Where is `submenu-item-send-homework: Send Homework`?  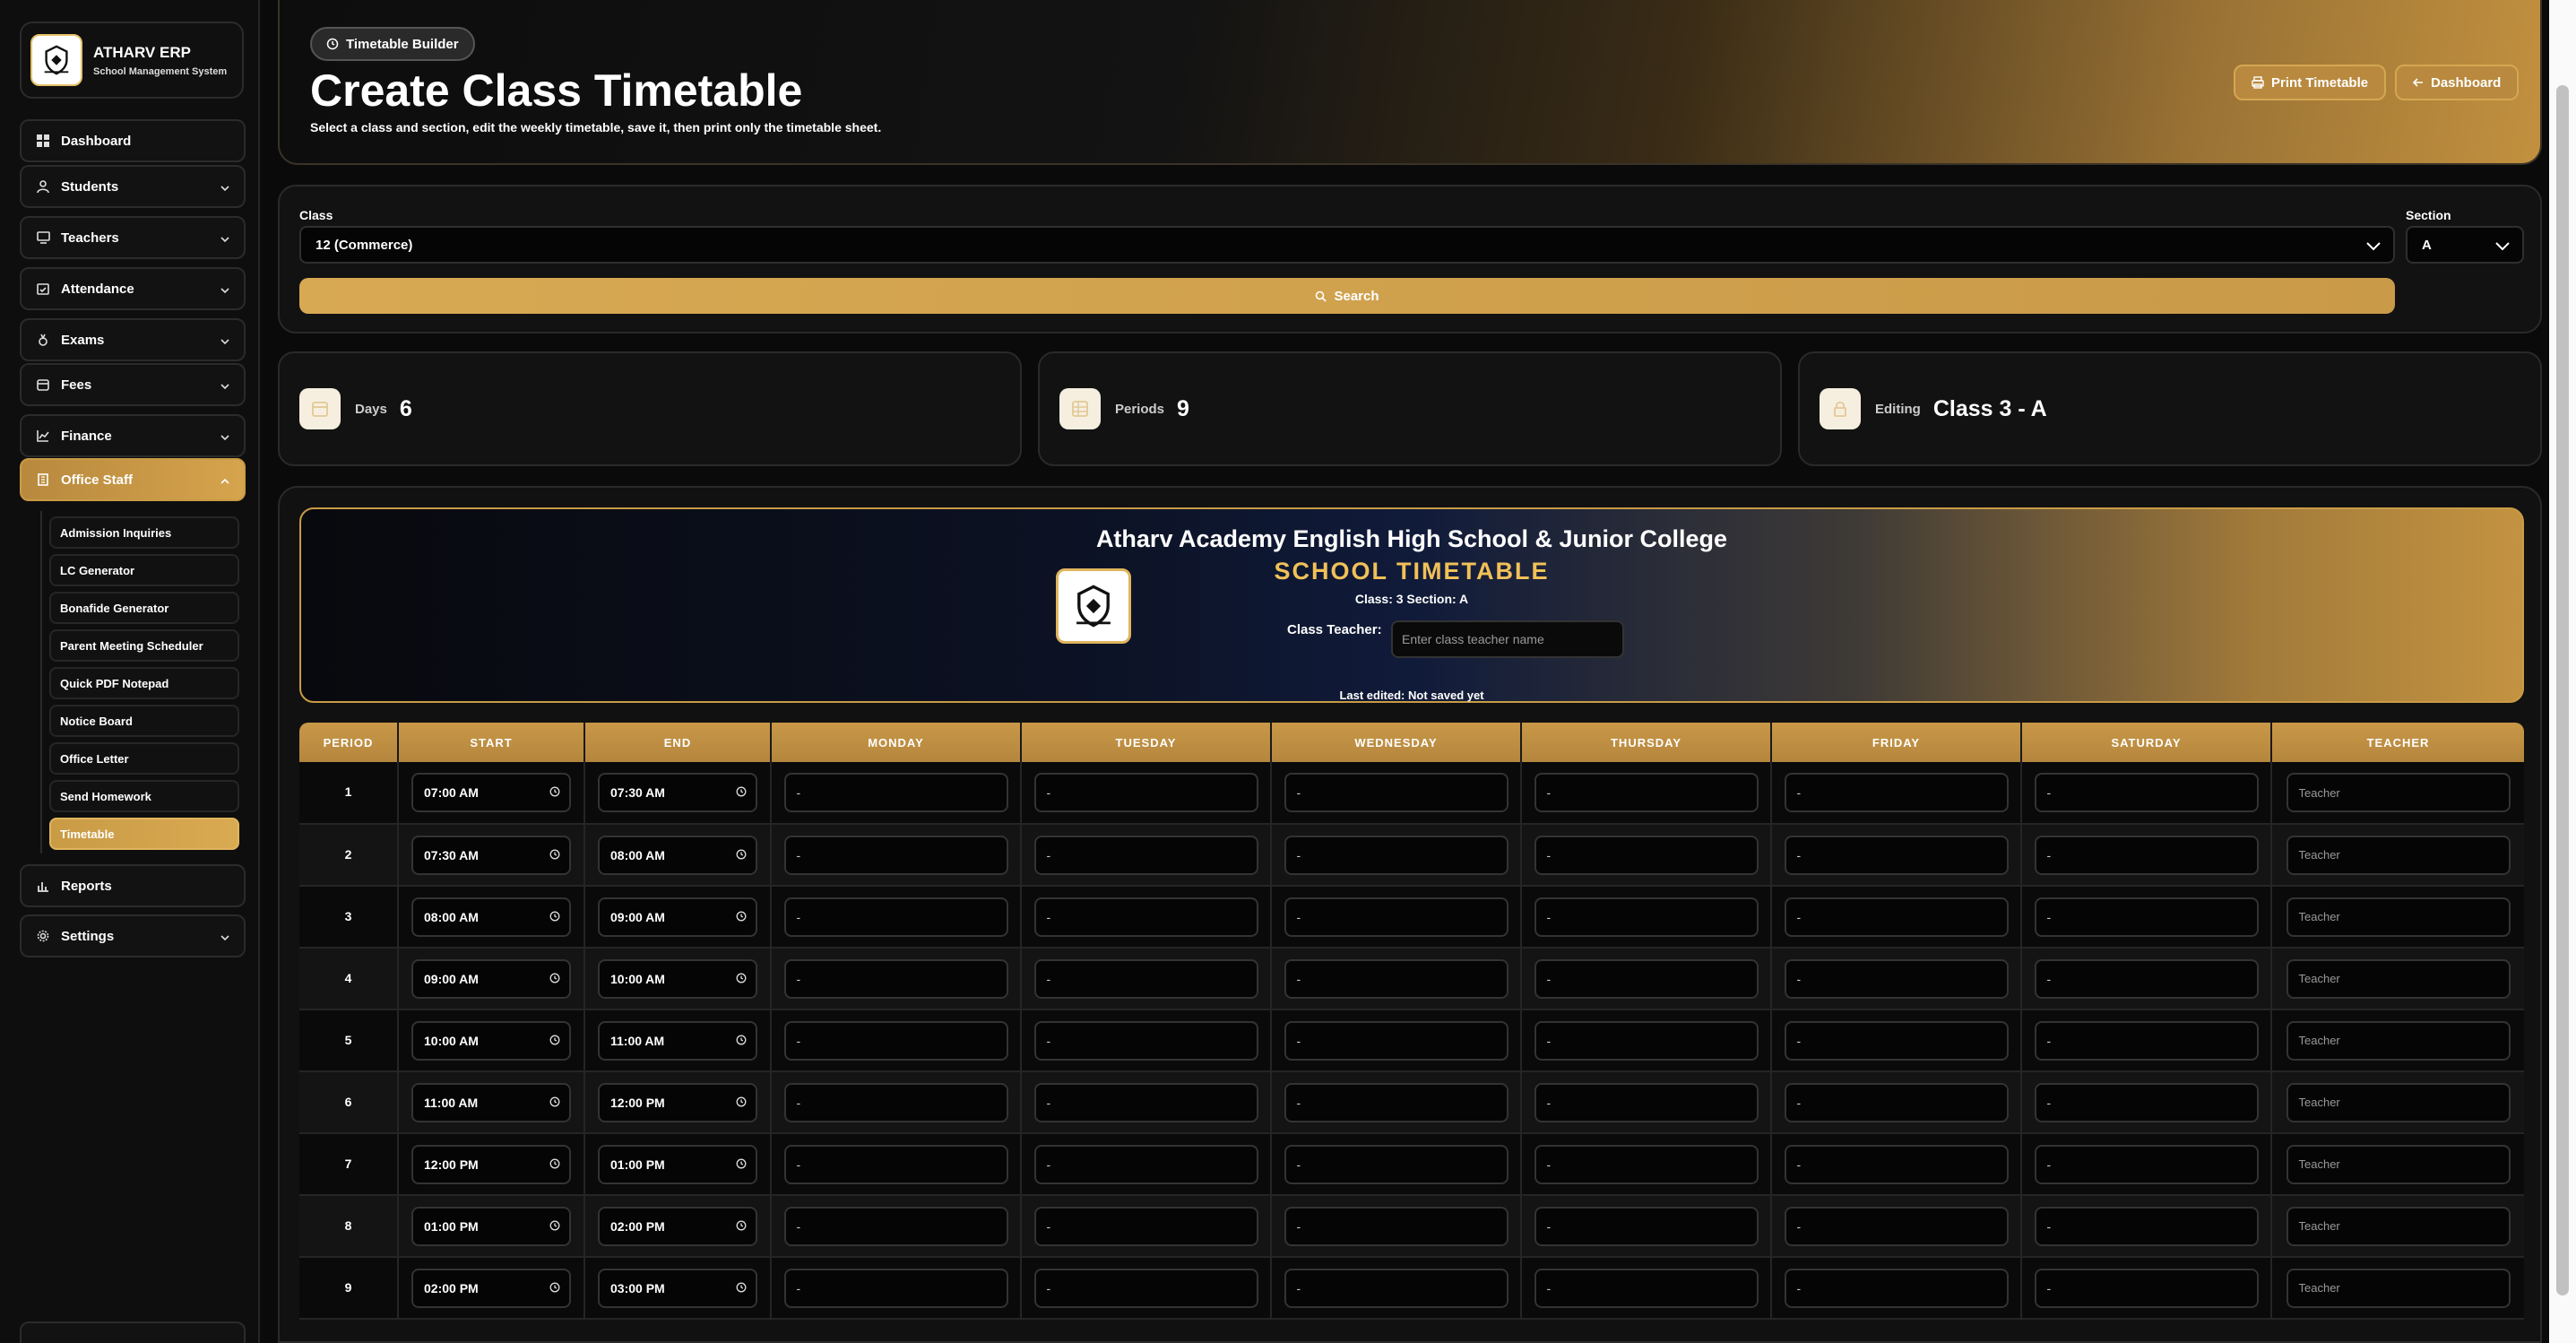 submenu-item-send-homework: Send Homework is located at coordinates (144, 796).